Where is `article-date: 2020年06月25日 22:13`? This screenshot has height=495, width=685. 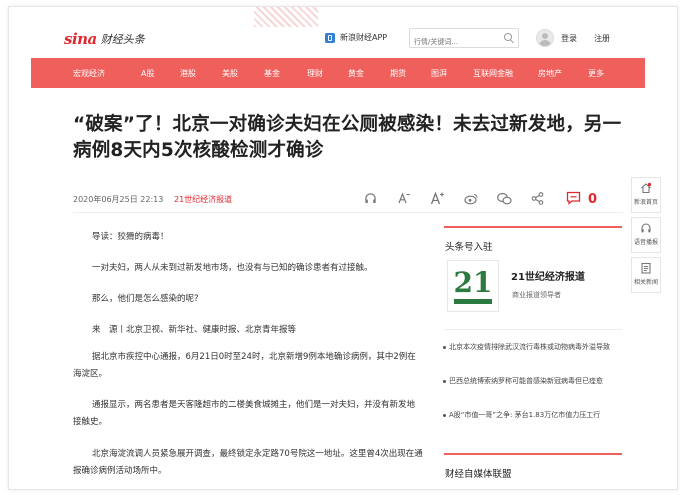
article-date: 2020年06月25日 22:13 is located at coordinates (118, 199).